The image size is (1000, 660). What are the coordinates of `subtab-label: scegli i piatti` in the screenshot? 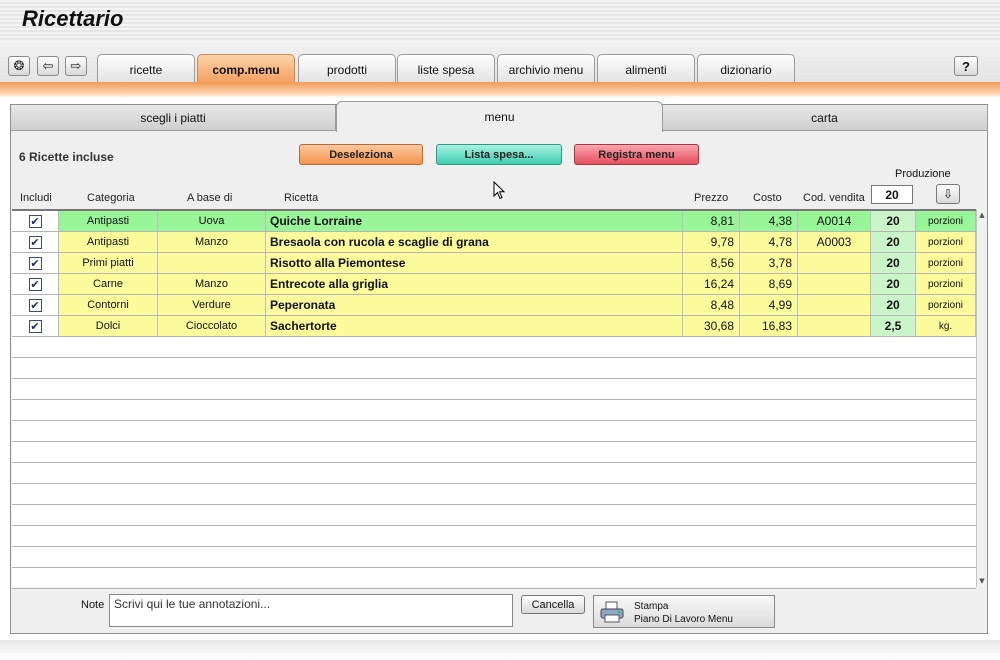 It's located at (173, 117).